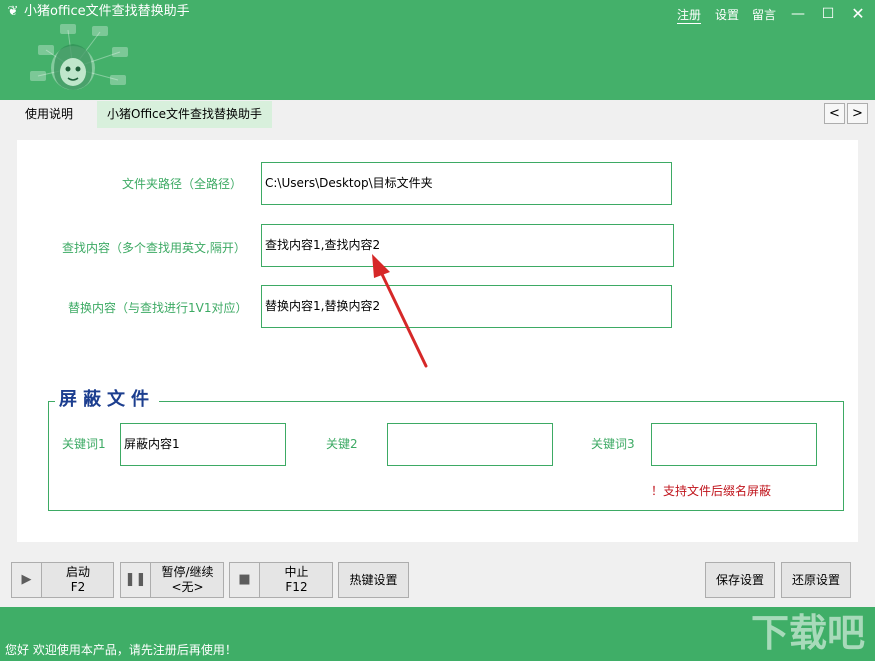  What do you see at coordinates (281, 580) in the screenshot?
I see `stop-button: ■ 中止 F12` at bounding box center [281, 580].